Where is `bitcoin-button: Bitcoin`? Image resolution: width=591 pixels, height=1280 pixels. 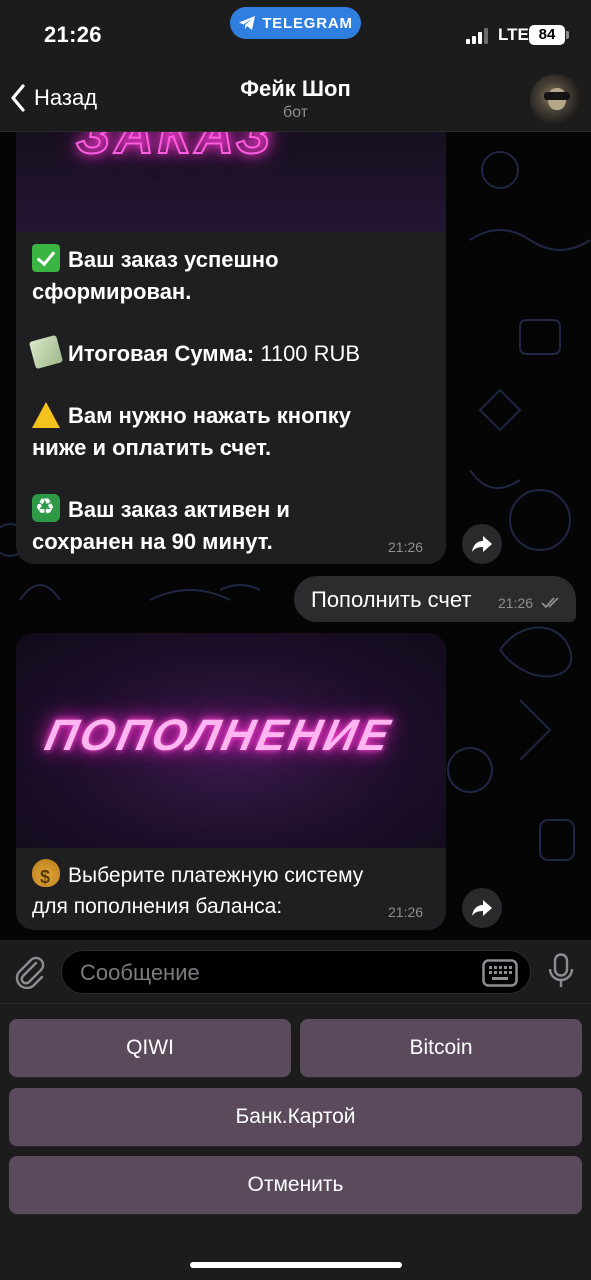 bitcoin-button: Bitcoin is located at coordinates (441, 1048).